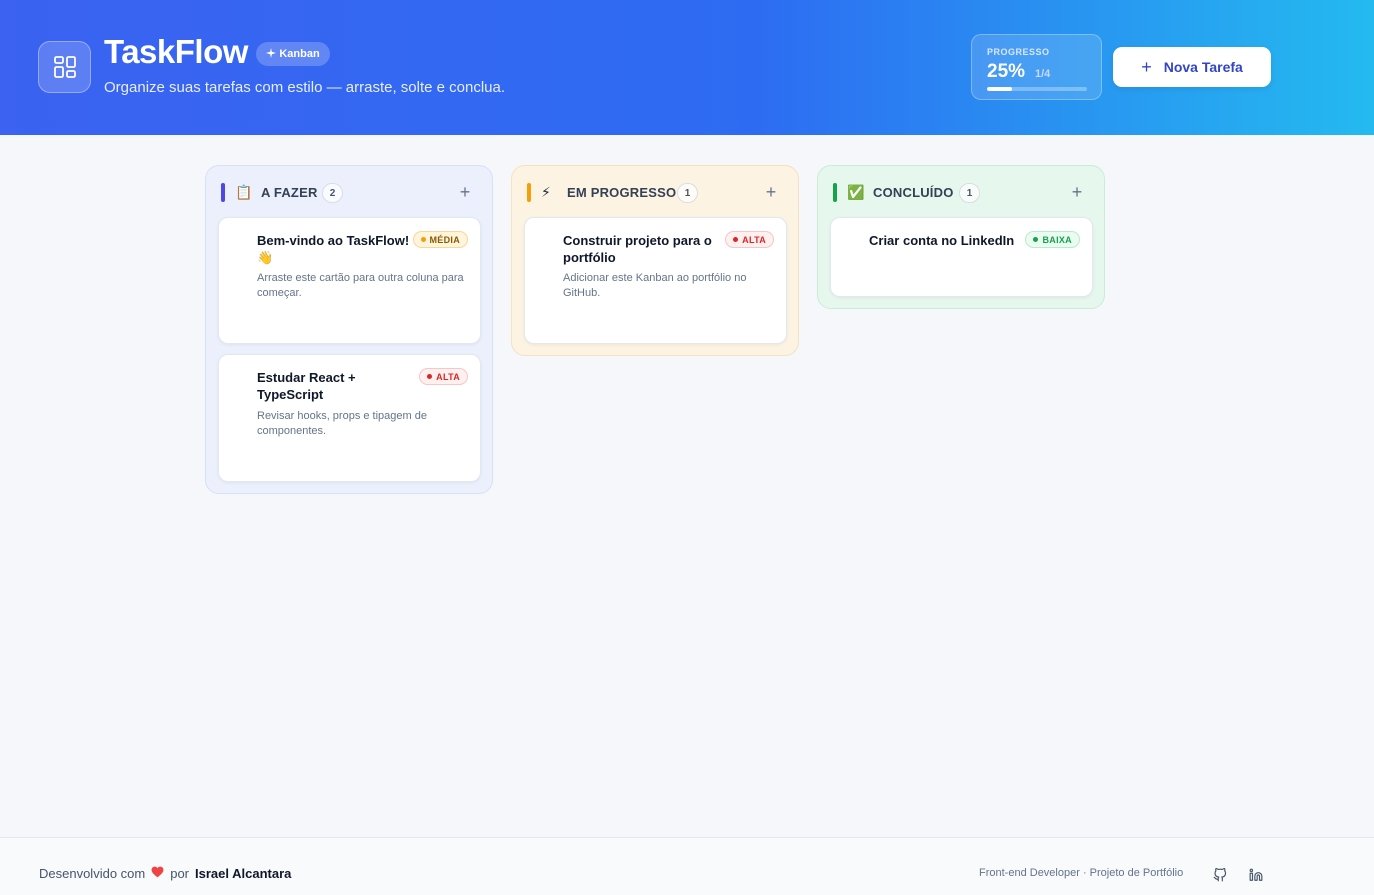  Describe the element at coordinates (1146, 67) in the screenshot. I see `plus-icon: +` at that location.